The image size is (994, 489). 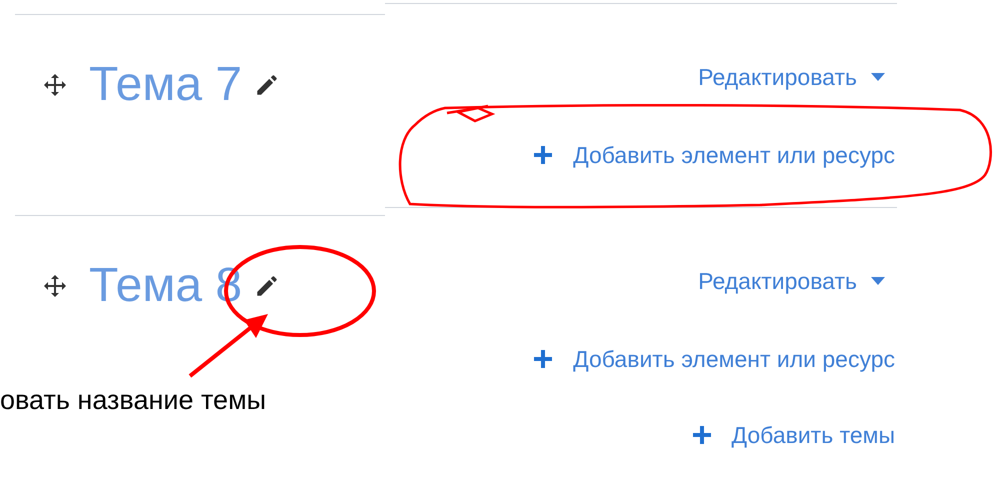 I want to click on section-title: Тема 7, so click(x=165, y=85).